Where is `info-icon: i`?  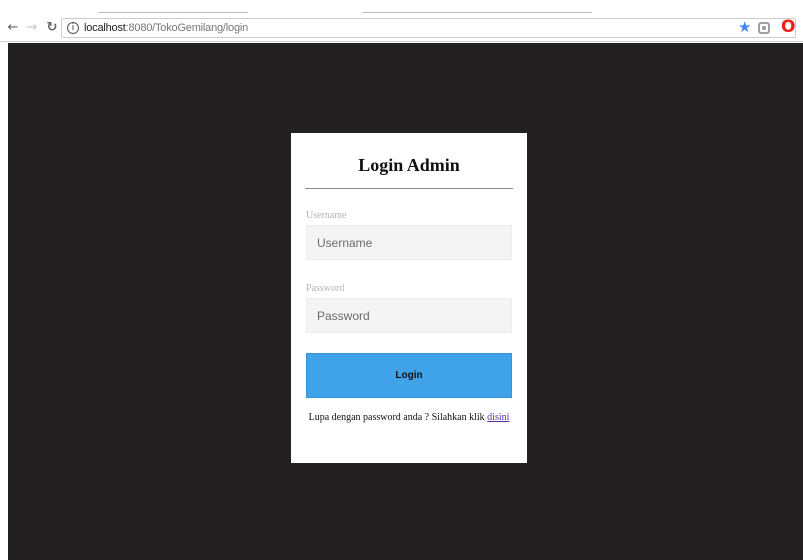
info-icon: i is located at coordinates (73, 28).